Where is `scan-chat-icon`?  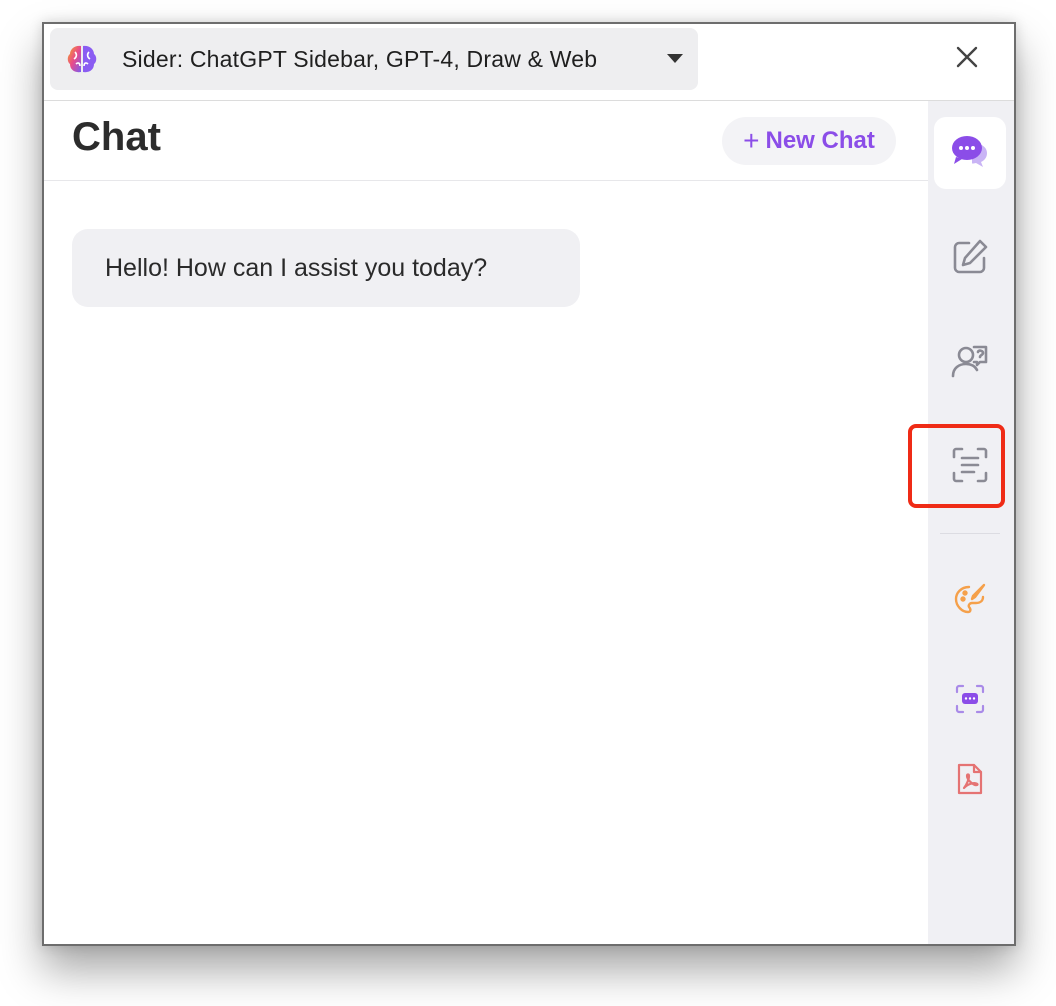 scan-chat-icon is located at coordinates (970, 701).